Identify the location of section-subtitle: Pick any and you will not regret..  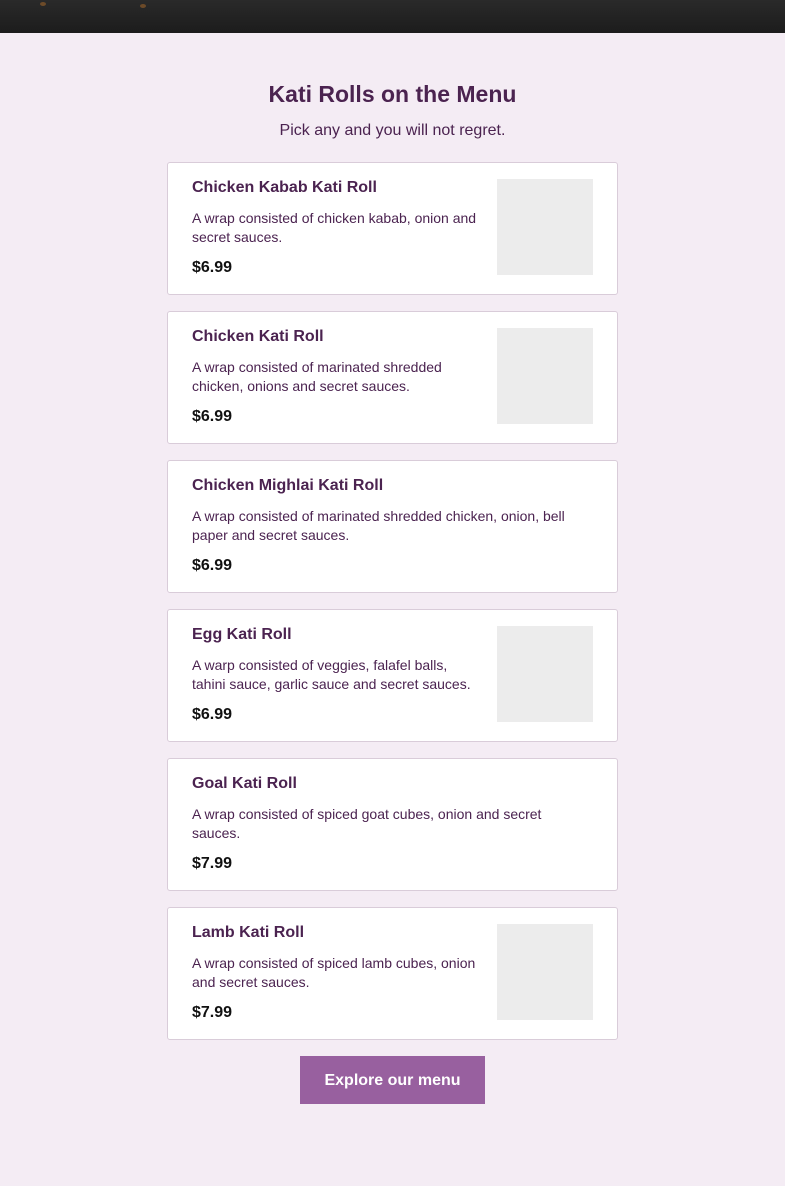
(392, 130).